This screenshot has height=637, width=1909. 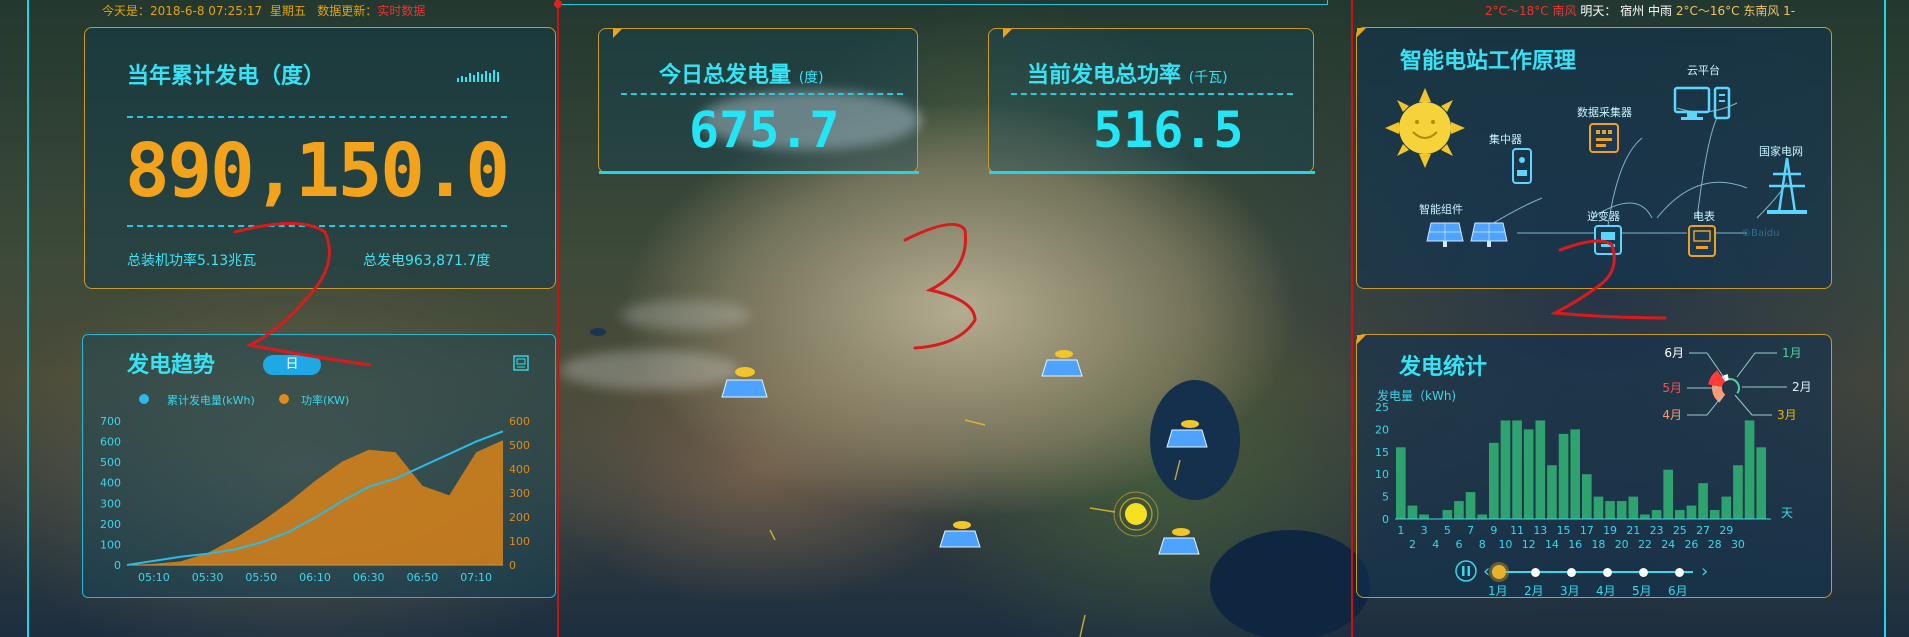 What do you see at coordinates (1136, 514) in the screenshot?
I see `active-station-marker` at bounding box center [1136, 514].